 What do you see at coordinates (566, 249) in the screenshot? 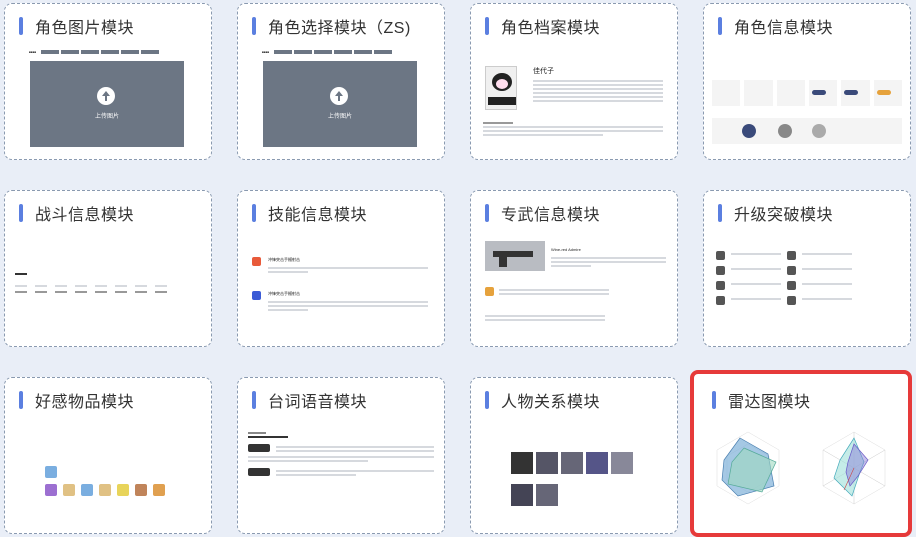
I see `weapon-name: Wine-red Admire` at bounding box center [566, 249].